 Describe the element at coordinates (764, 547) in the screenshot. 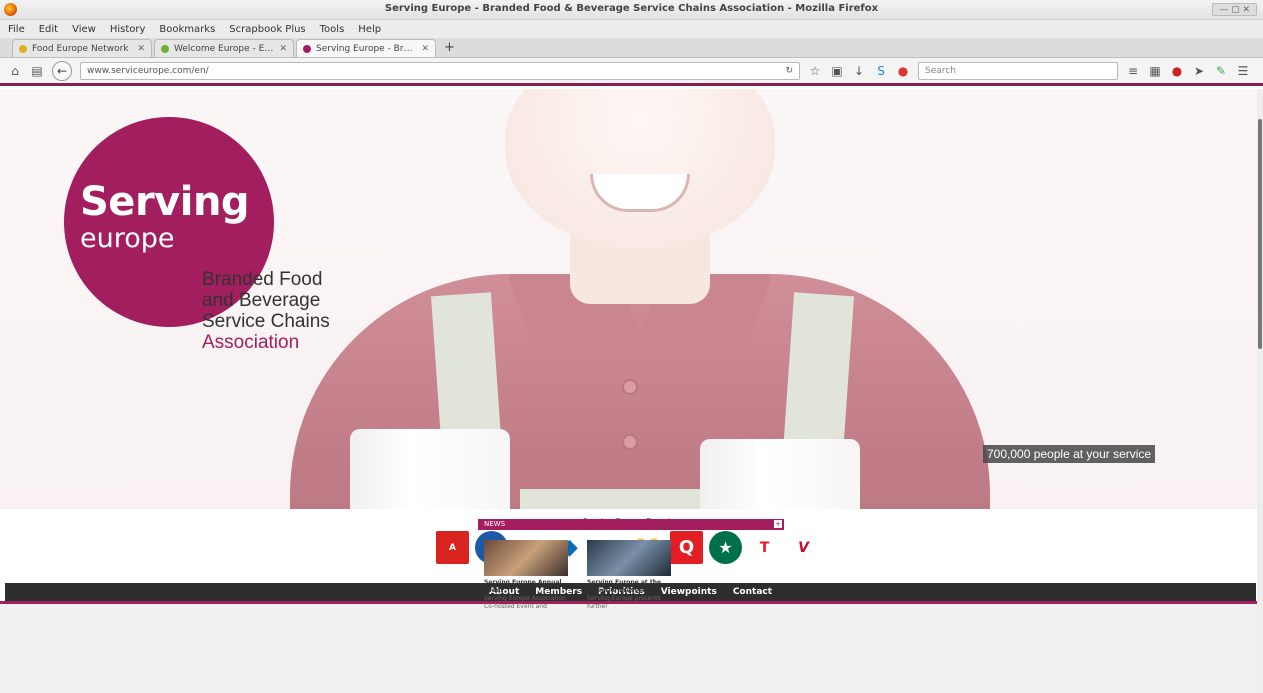

I see `brand-logo-telepizza: T` at that location.